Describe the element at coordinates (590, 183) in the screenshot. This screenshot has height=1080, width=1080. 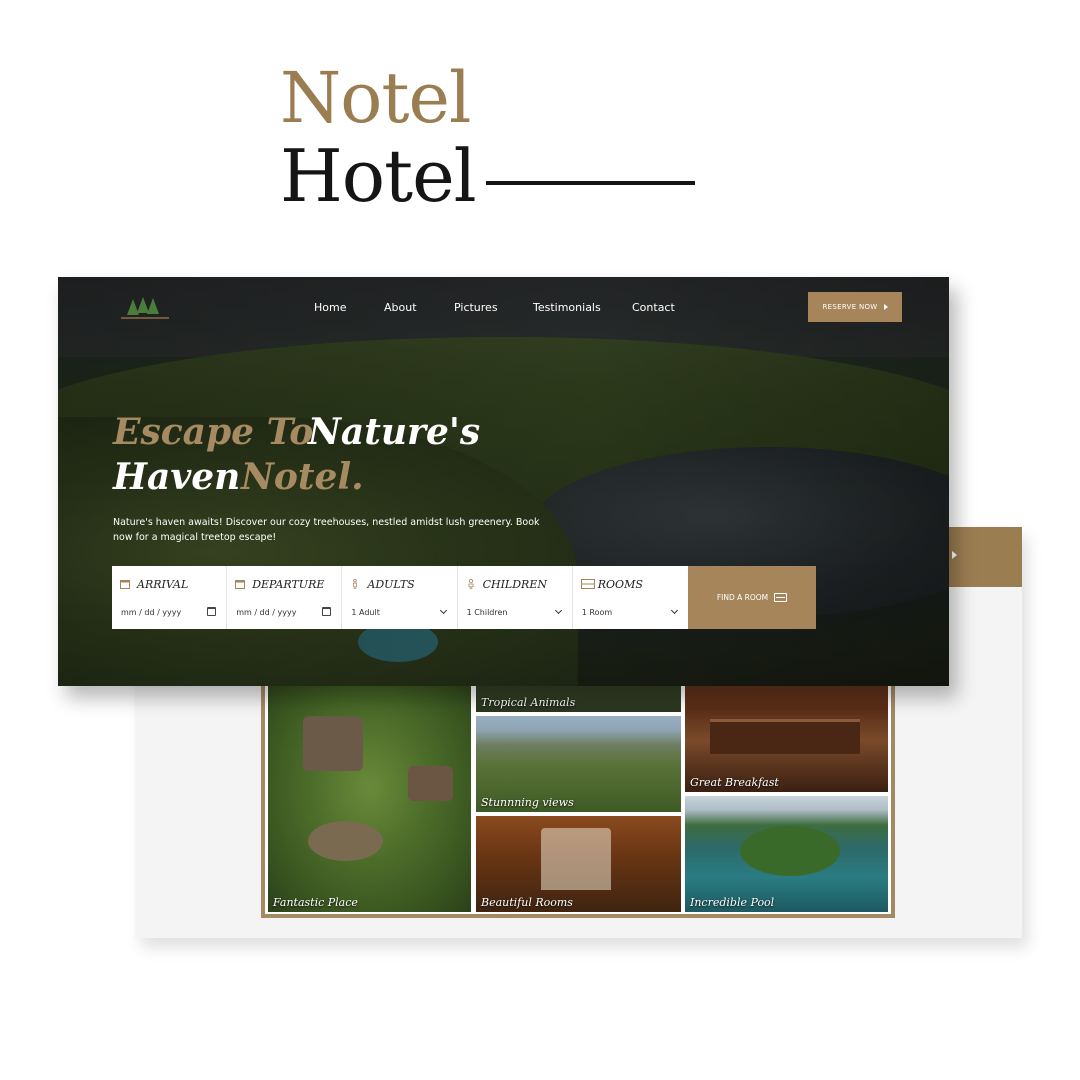
I see `title-divider` at that location.